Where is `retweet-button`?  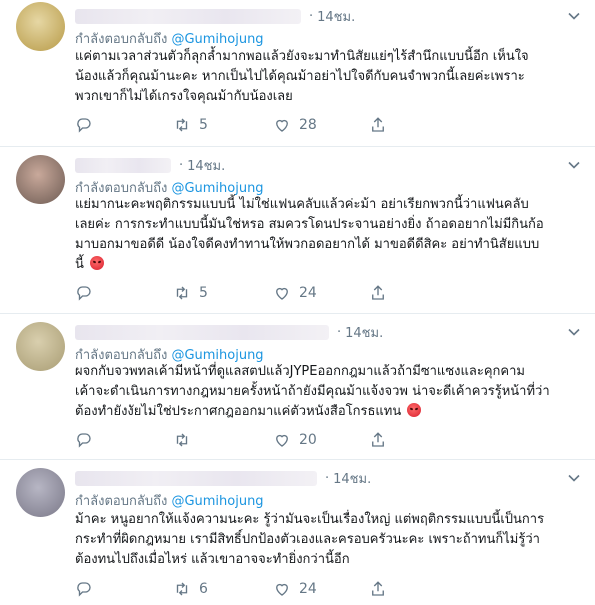
retweet-button is located at coordinates (186, 440).